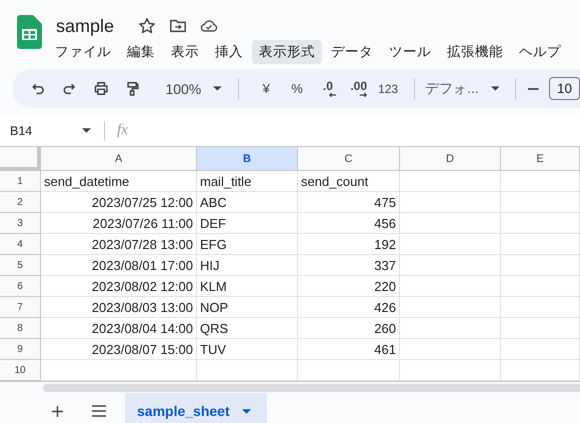 The image size is (580, 423). What do you see at coordinates (311, 388) in the screenshot?
I see `scrollbar-thumb` at bounding box center [311, 388].